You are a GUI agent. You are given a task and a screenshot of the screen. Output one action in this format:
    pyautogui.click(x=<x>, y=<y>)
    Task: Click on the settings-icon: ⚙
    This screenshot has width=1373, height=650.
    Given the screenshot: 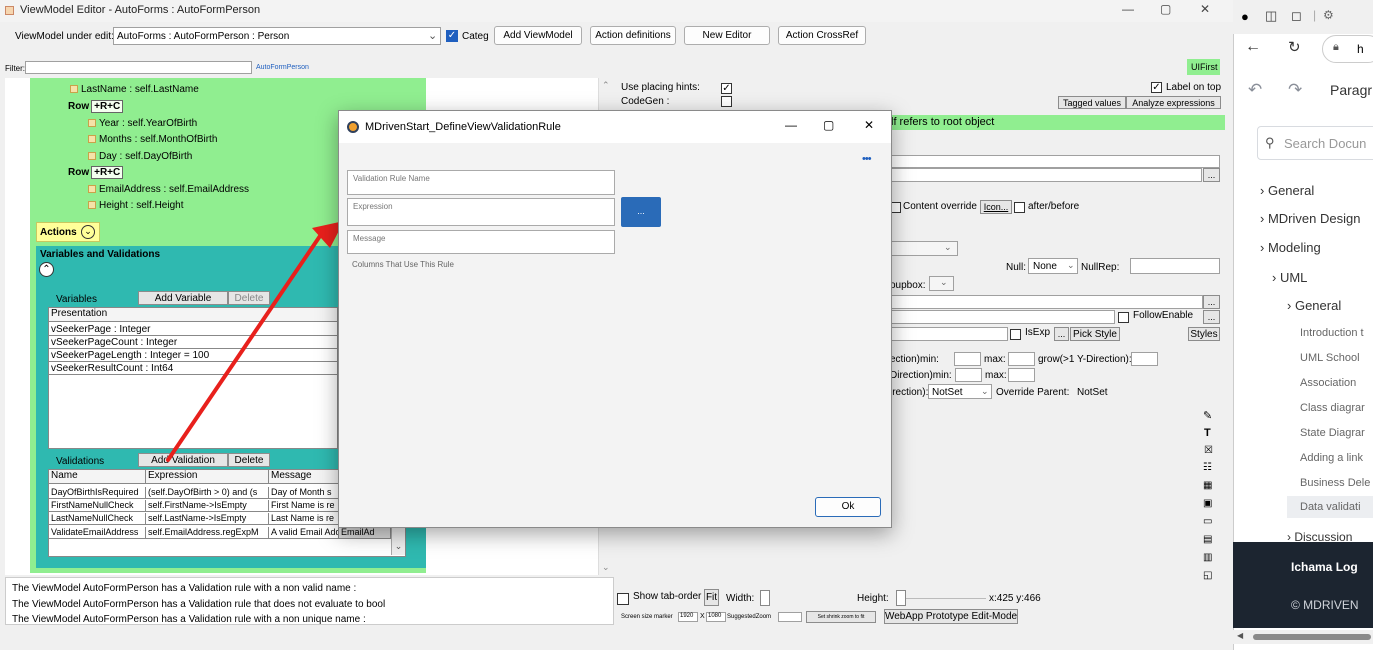 What is the action you would take?
    pyautogui.click(x=1328, y=15)
    